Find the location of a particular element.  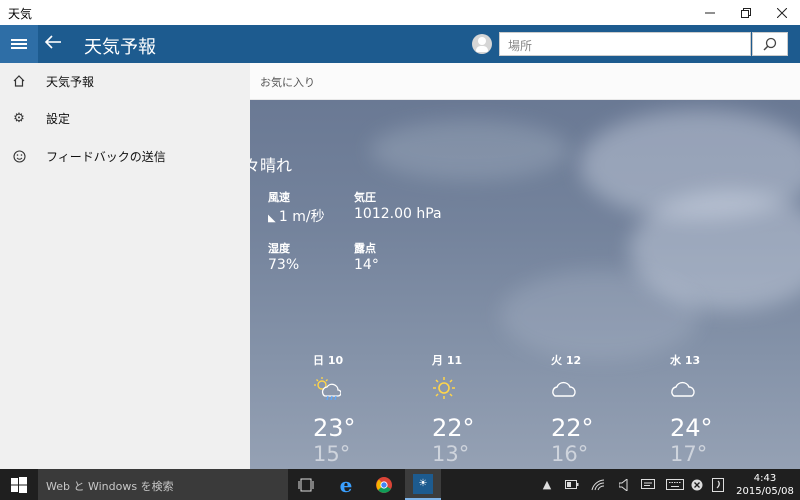

volume-indicator is located at coordinates (624, 484).